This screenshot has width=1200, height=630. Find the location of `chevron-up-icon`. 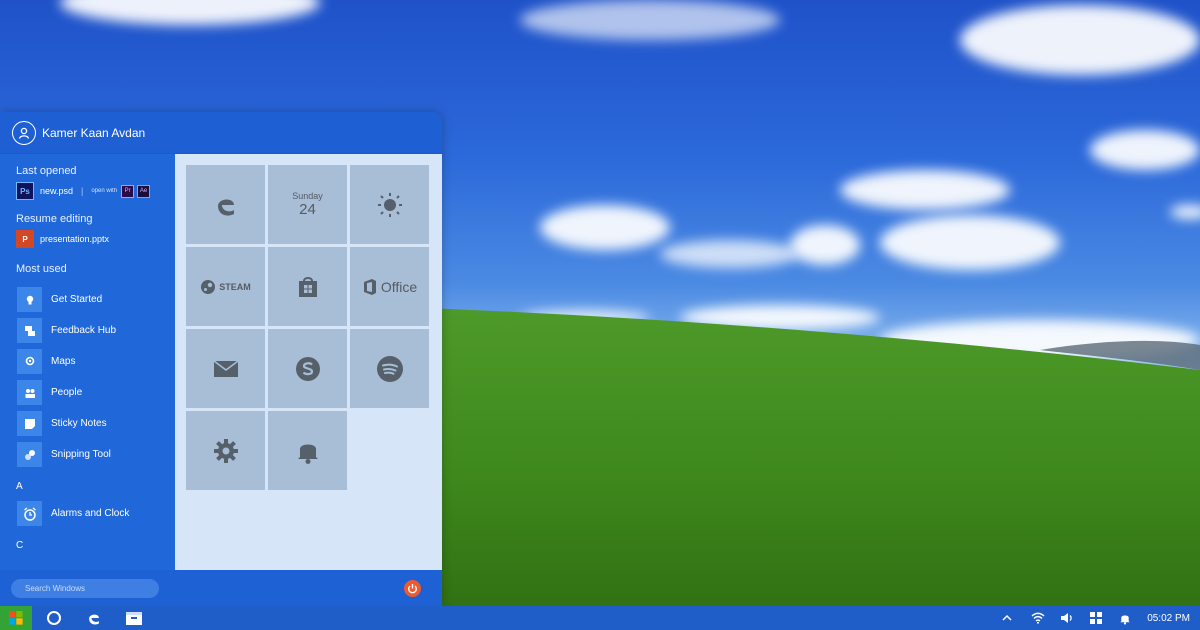

chevron-up-icon is located at coordinates (1007, 617).